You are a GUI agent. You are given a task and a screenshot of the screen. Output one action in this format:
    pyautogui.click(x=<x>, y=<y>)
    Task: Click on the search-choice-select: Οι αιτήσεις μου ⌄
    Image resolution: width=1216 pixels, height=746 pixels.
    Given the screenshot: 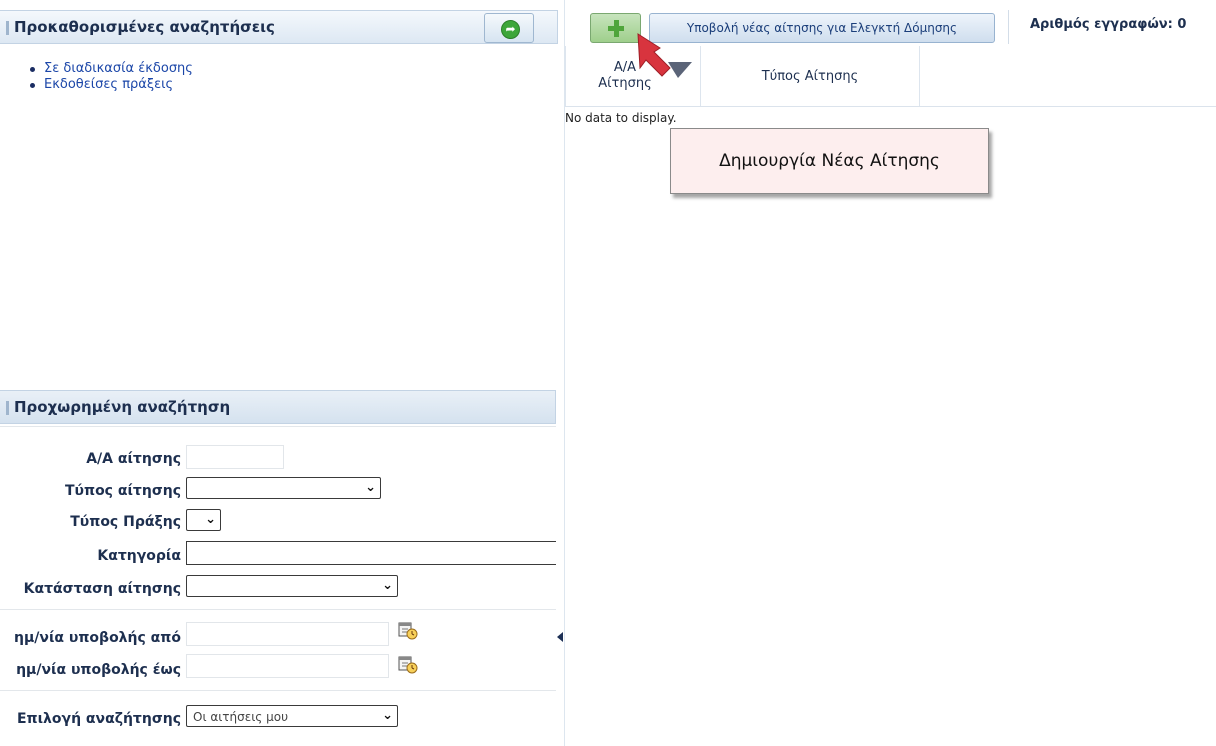 What is the action you would take?
    pyautogui.click(x=292, y=716)
    